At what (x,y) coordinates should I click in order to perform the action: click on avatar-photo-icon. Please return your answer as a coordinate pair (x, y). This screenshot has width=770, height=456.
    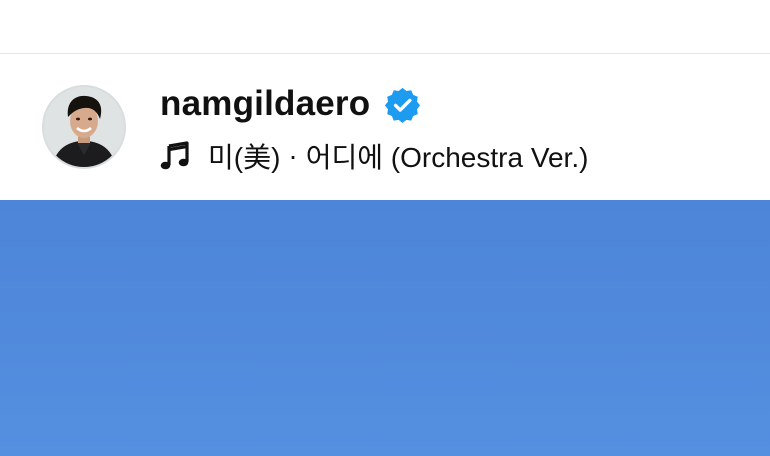
    Looking at the image, I should click on (84, 127).